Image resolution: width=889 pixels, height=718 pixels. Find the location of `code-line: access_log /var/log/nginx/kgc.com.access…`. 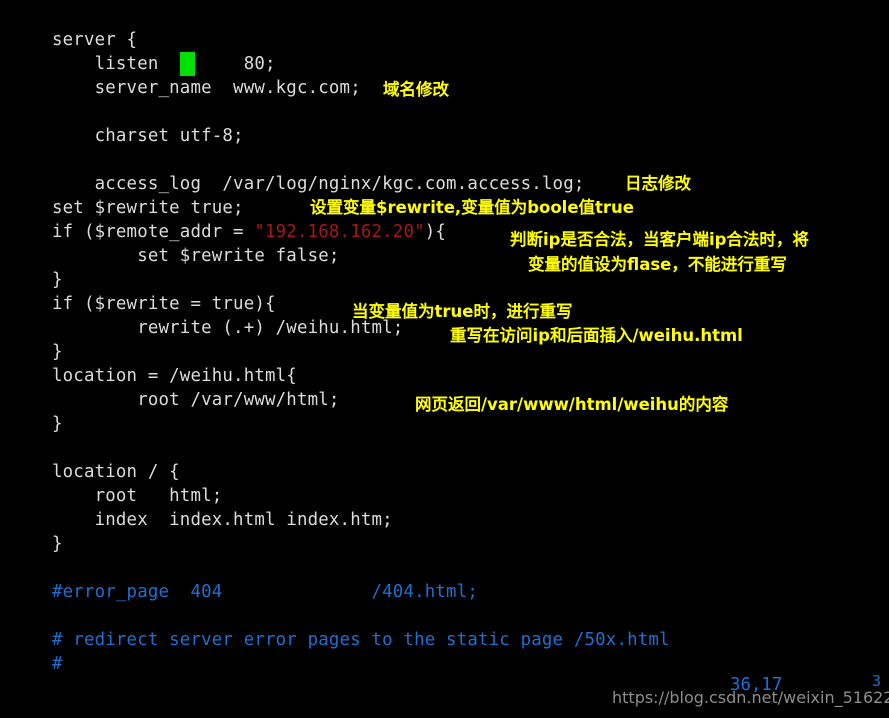

code-line: access_log /var/log/nginx/kgc.com.access… is located at coordinates (452, 184).